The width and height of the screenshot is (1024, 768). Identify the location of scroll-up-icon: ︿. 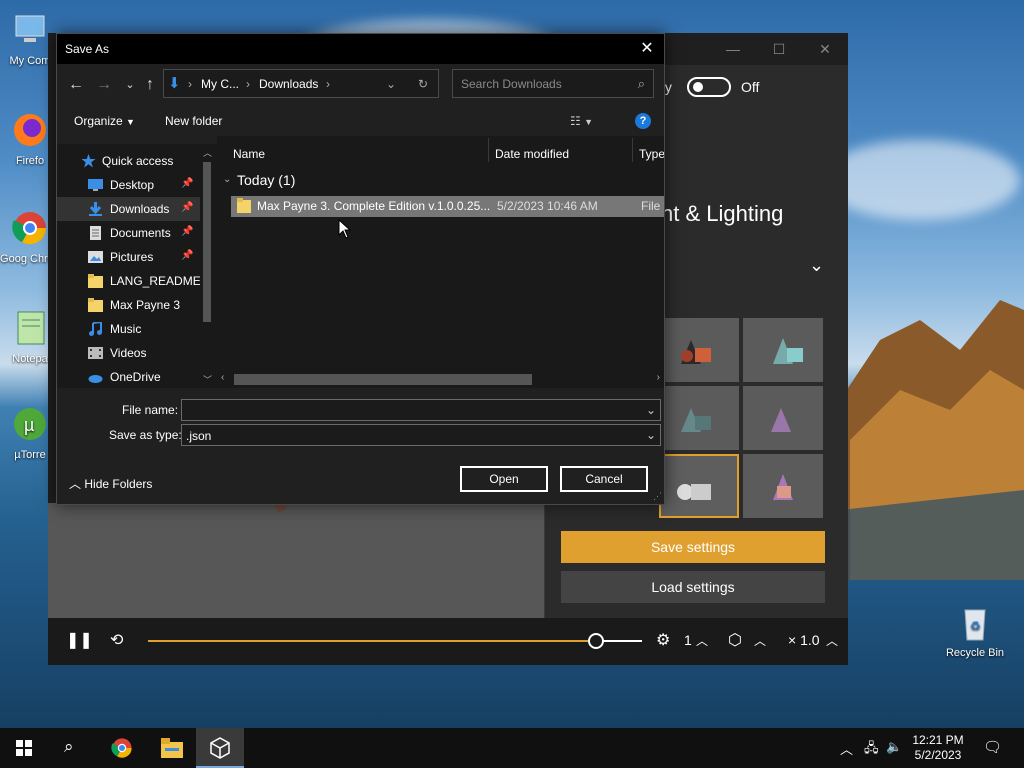
(207, 152).